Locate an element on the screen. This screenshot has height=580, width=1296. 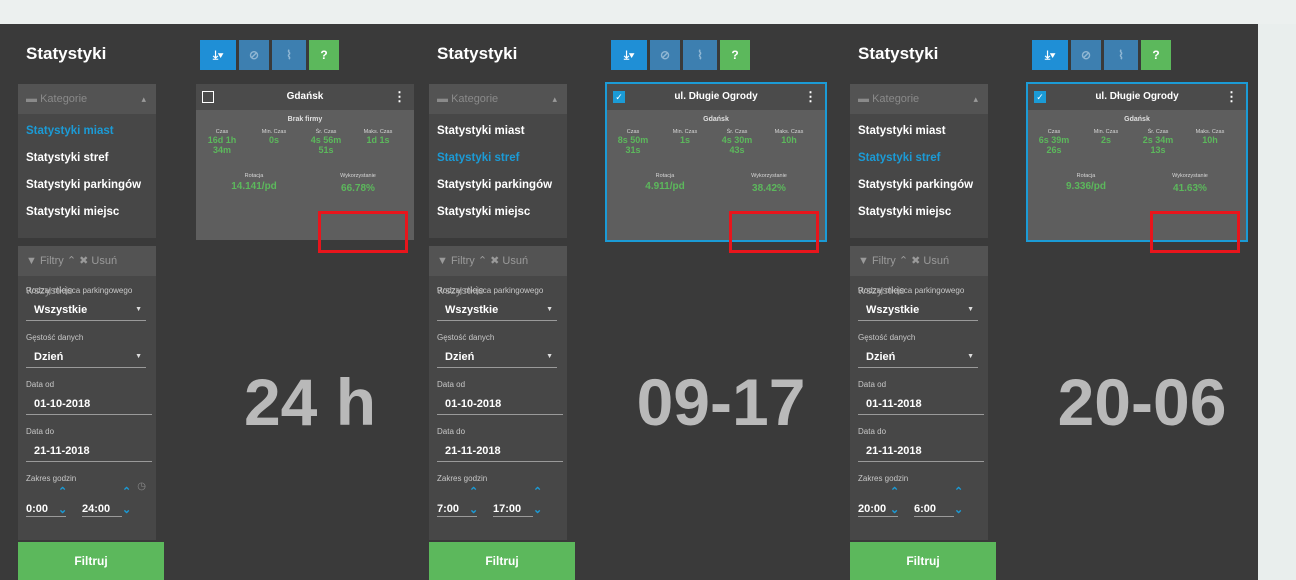
folder-icon: ▬ is located at coordinates (444, 99).